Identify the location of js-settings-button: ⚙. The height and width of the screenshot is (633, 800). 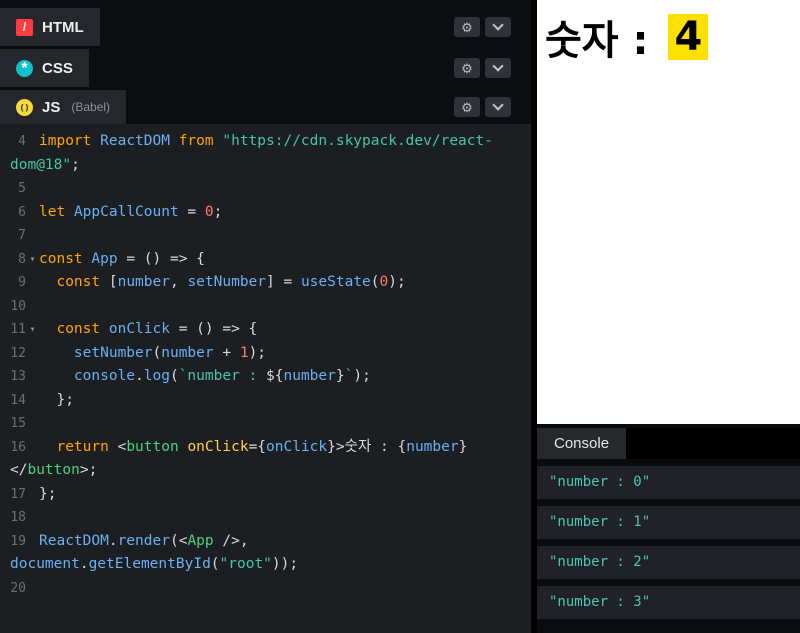
(467, 107).